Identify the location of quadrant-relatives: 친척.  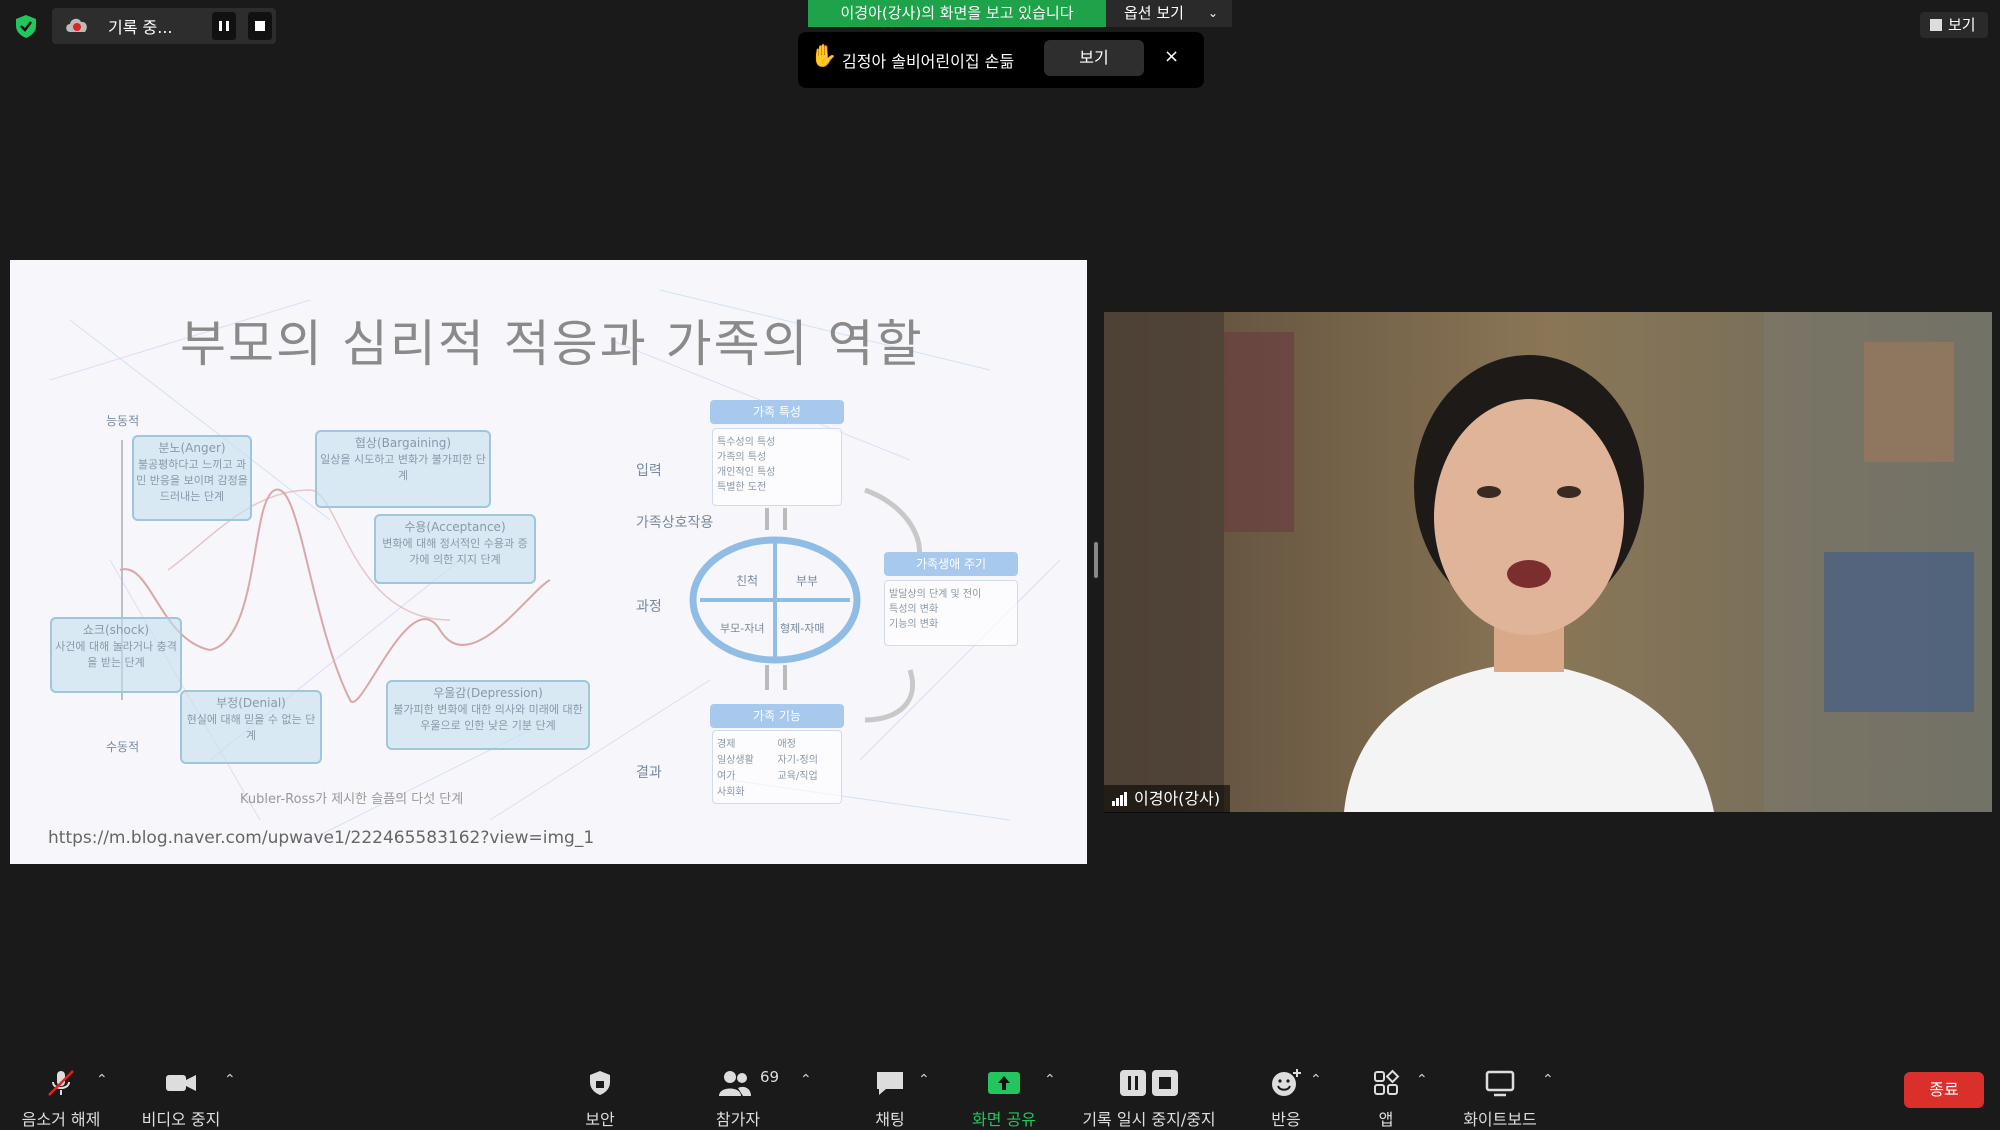
(747, 581).